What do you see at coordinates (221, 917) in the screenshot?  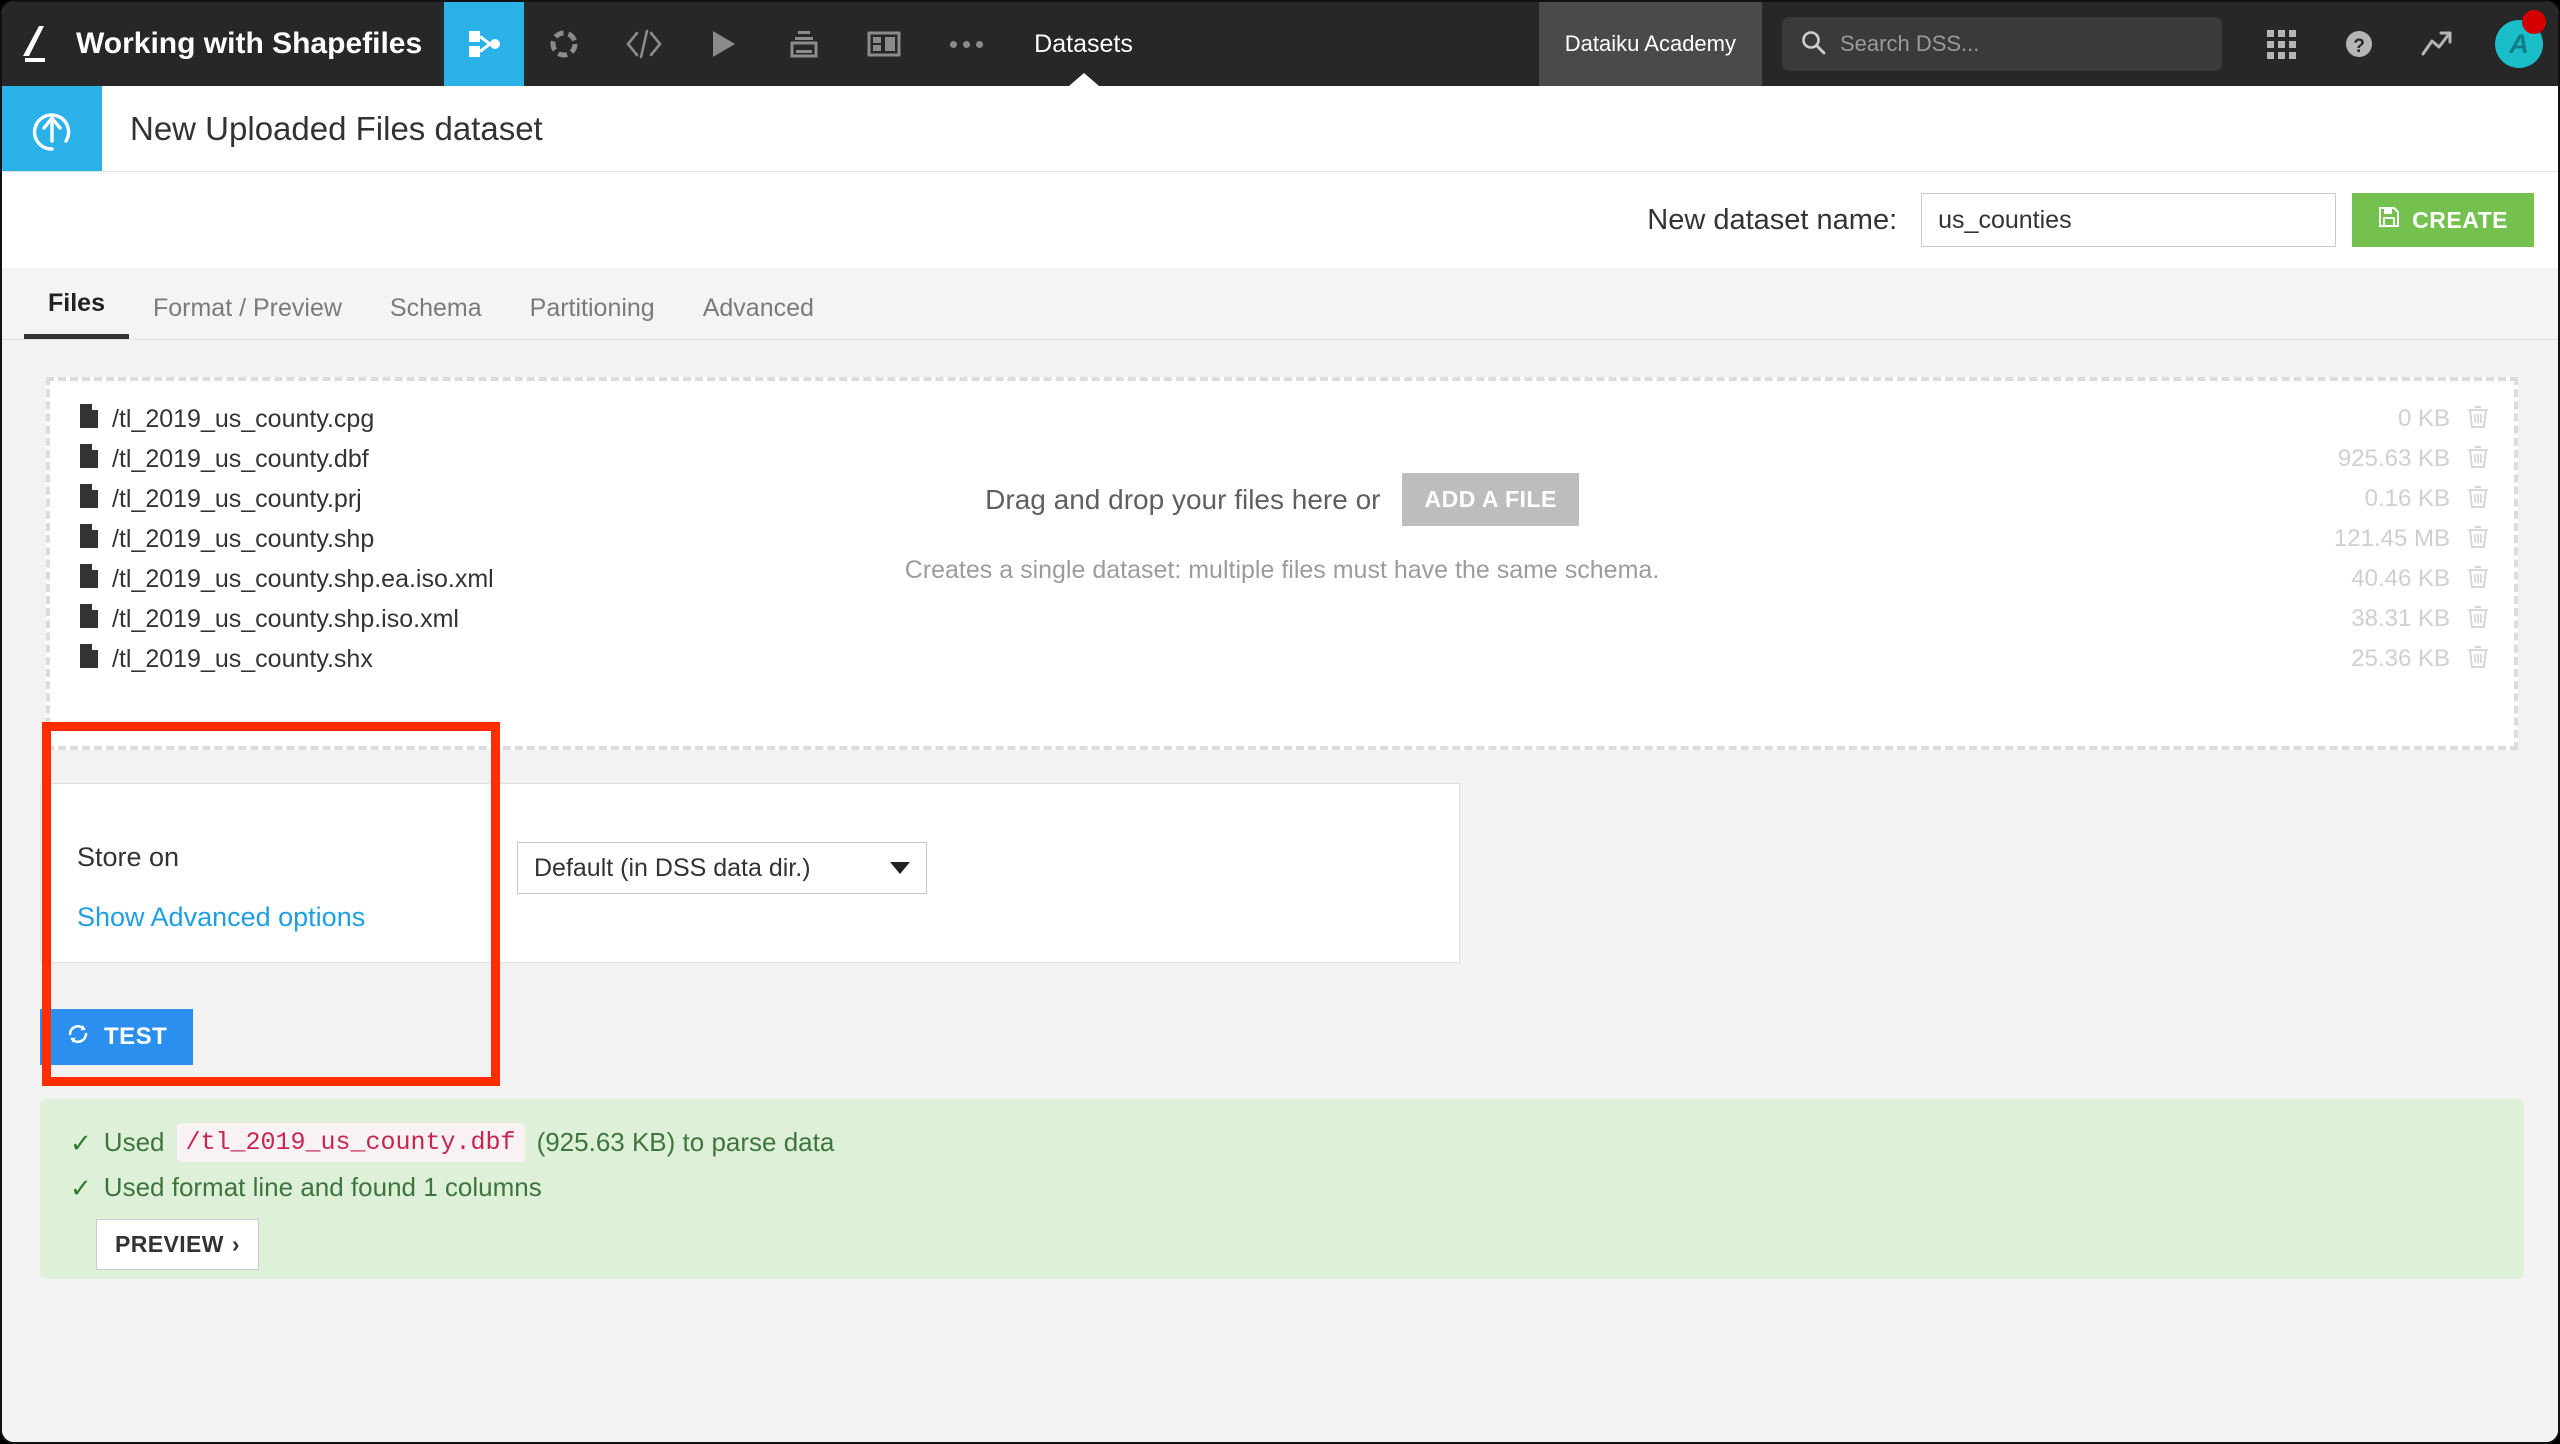 I see `show-advanced-options-link: Show Advanced options` at bounding box center [221, 917].